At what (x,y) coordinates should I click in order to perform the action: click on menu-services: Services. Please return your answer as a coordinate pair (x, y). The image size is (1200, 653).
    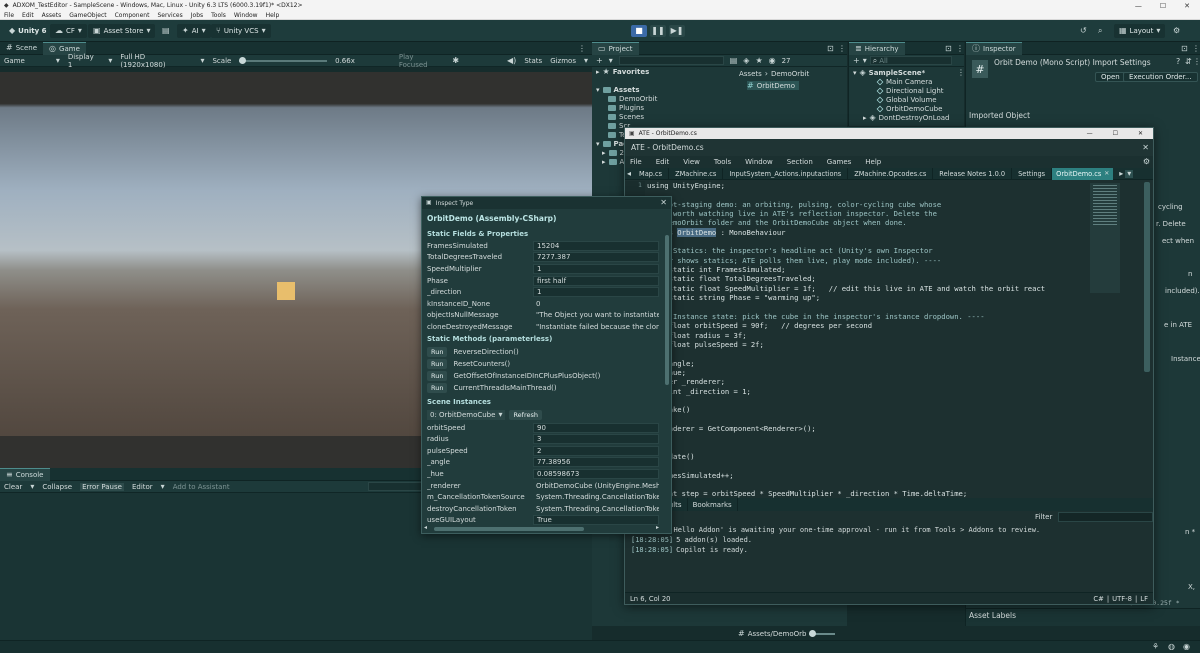
    Looking at the image, I should click on (169, 15).